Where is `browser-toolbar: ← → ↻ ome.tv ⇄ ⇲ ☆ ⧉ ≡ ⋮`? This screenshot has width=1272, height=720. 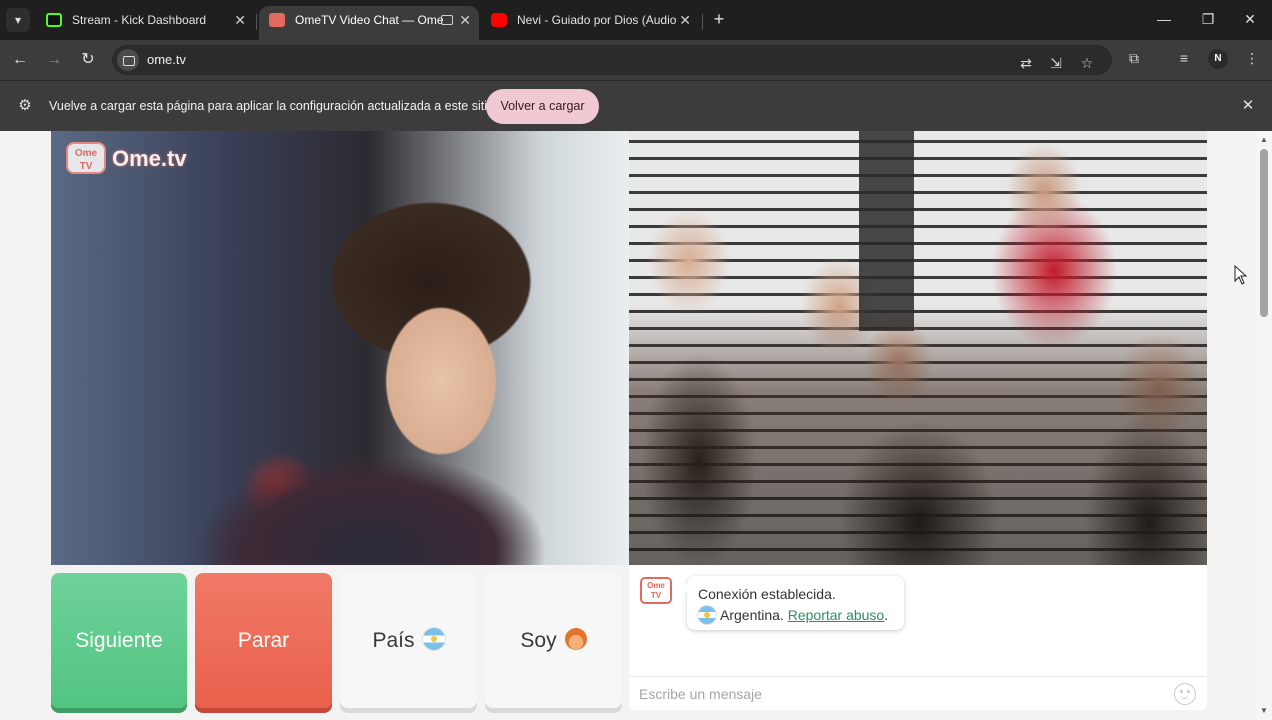 browser-toolbar: ← → ↻ ome.tv ⇄ ⇲ ☆ ⧉ ≡ ⋮ is located at coordinates (636, 60).